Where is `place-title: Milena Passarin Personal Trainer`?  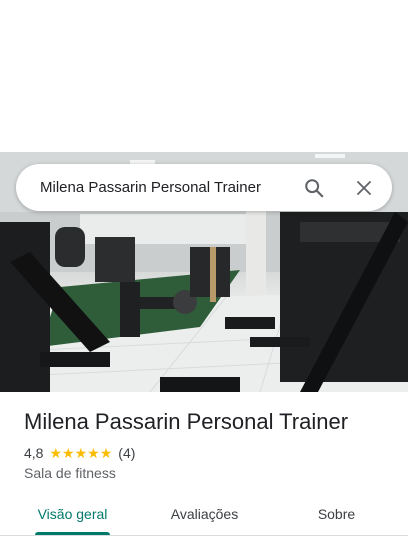
place-title: Milena Passarin Personal Trainer is located at coordinates (186, 421).